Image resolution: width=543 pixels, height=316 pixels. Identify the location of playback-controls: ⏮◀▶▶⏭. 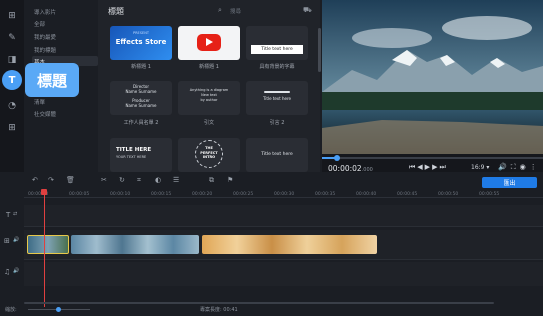
(428, 167).